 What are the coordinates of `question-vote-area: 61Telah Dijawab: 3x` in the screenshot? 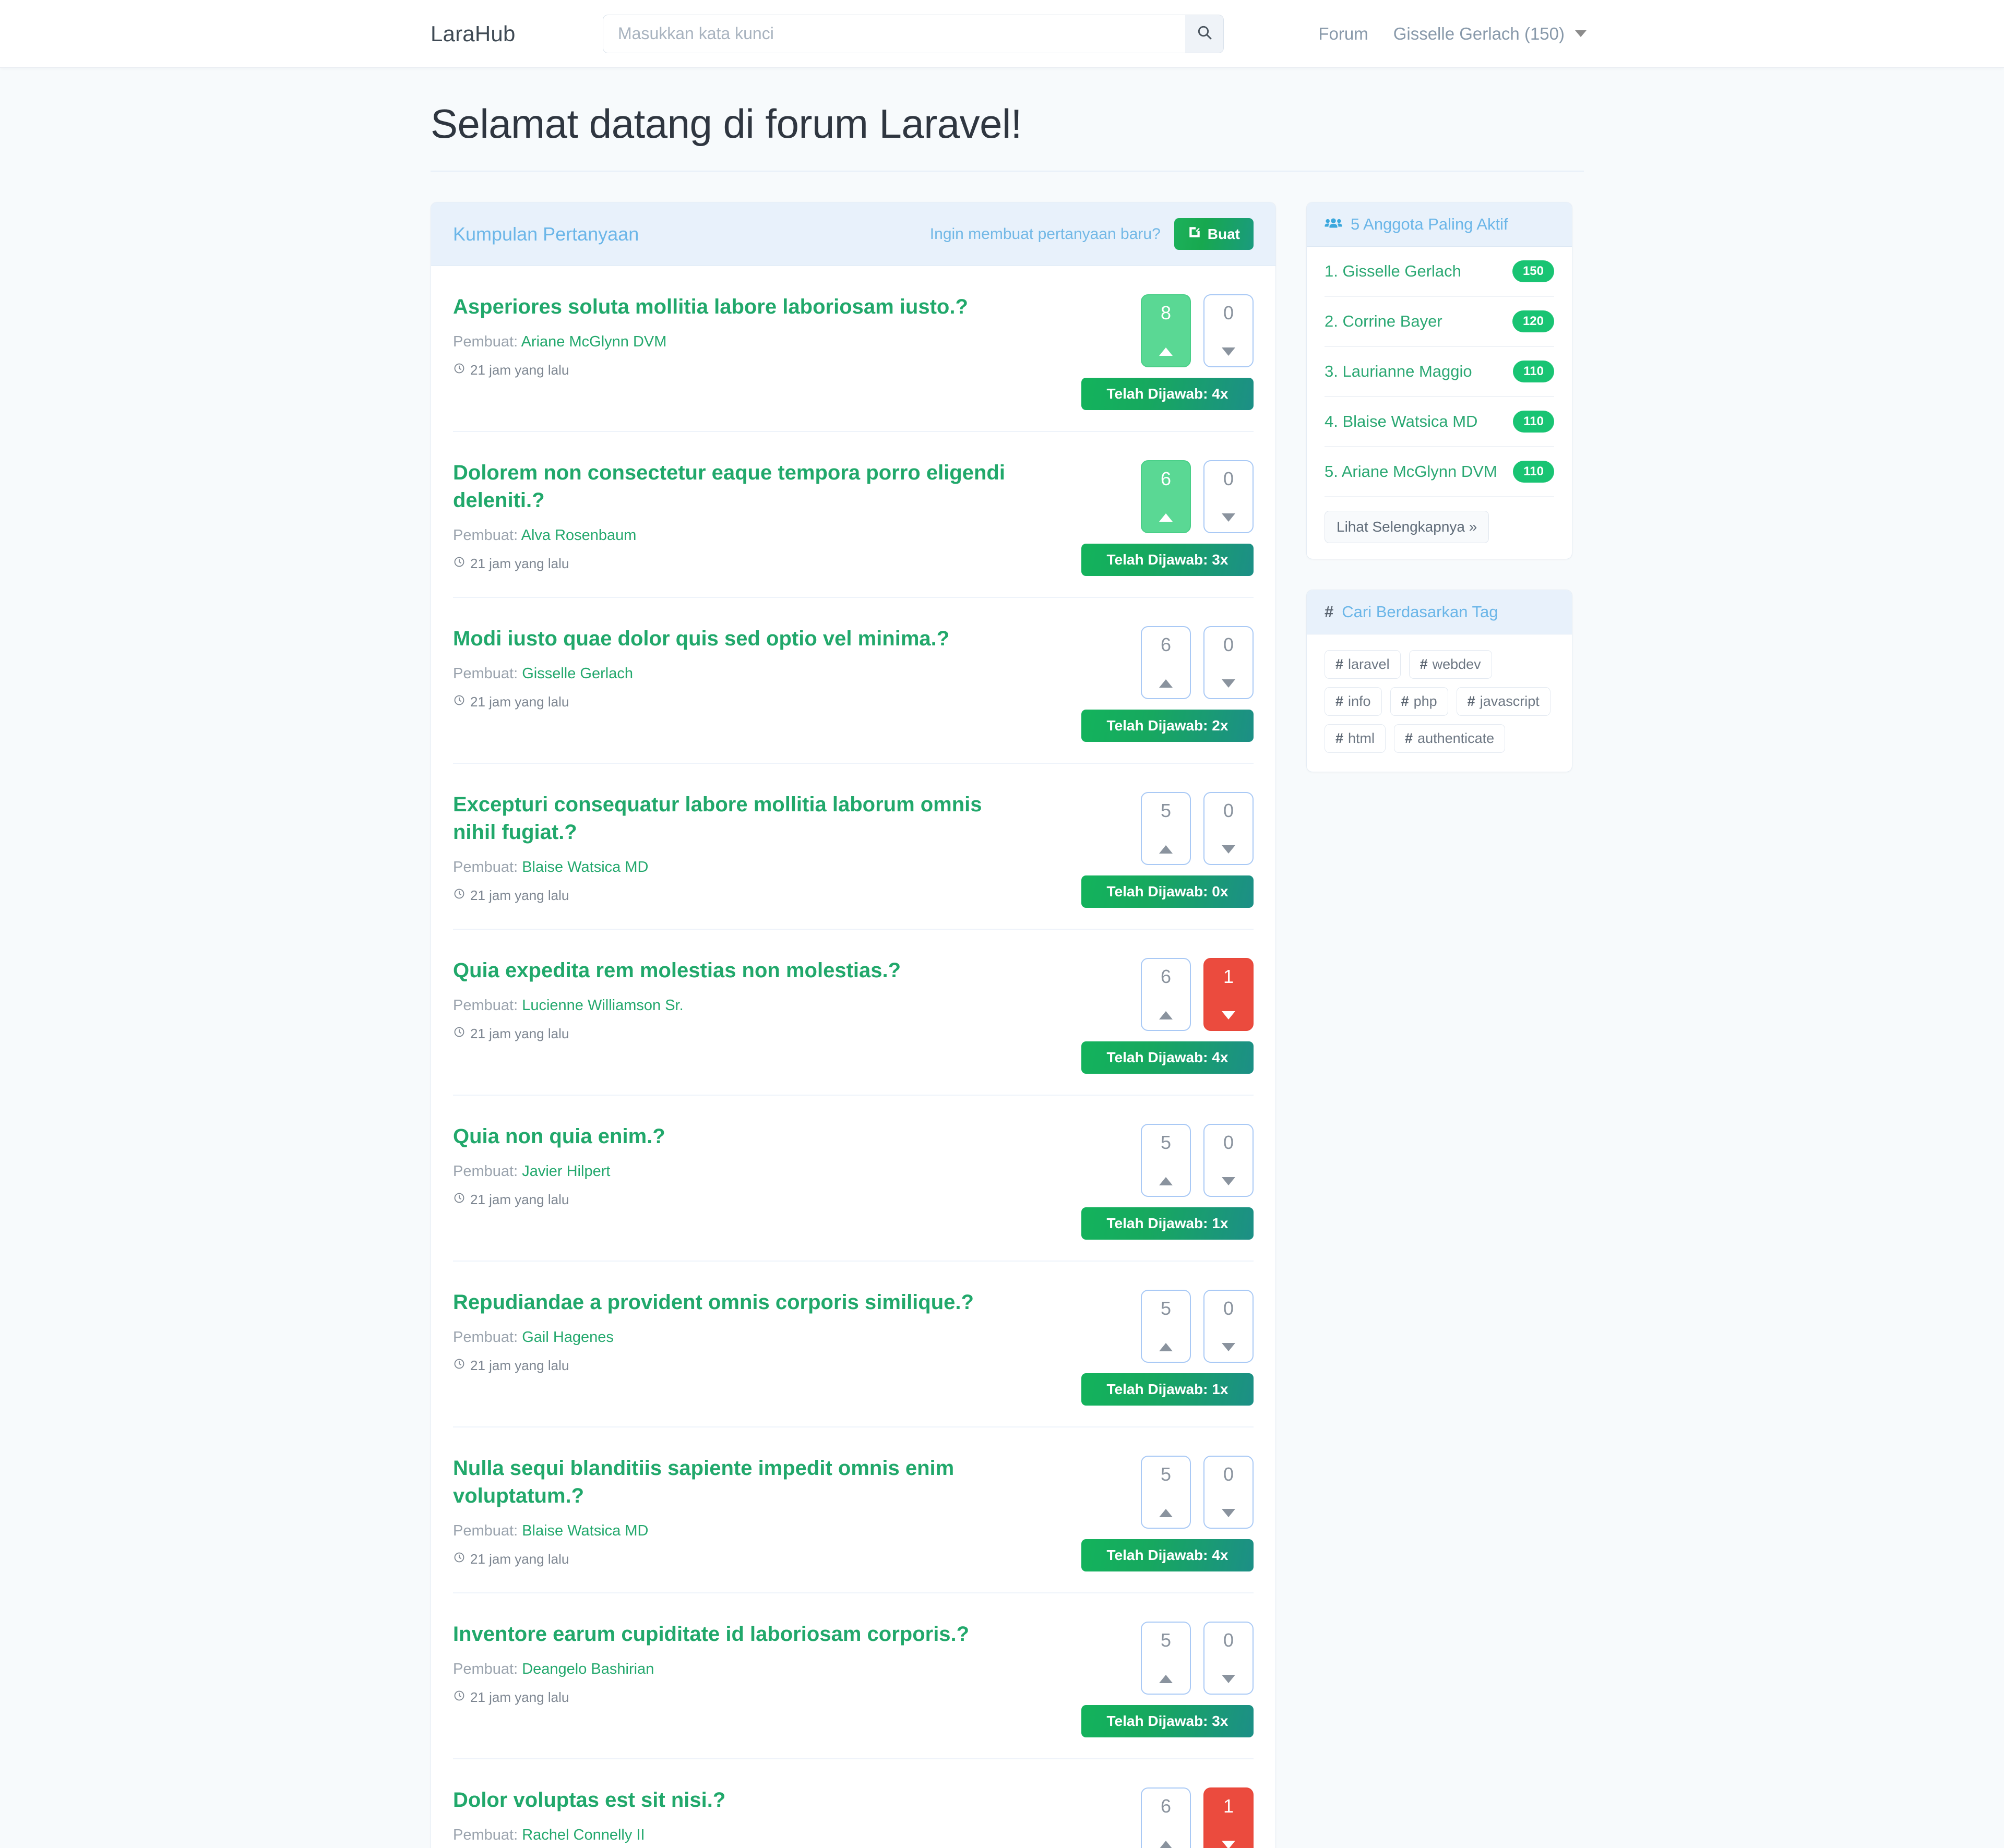 It's located at (1165, 1815).